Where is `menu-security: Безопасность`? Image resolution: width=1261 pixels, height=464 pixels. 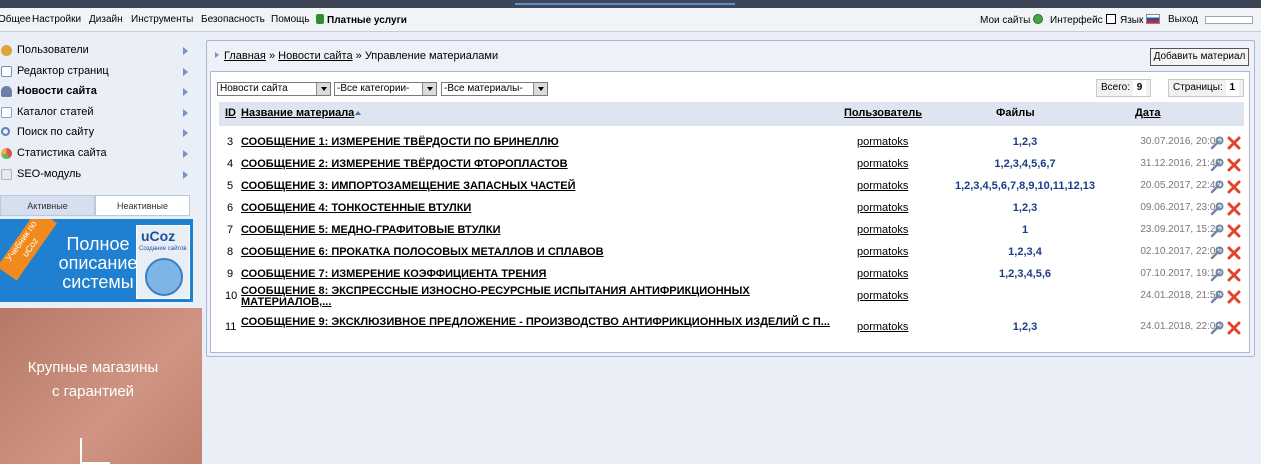
menu-security: Безопасность is located at coordinates (233, 19).